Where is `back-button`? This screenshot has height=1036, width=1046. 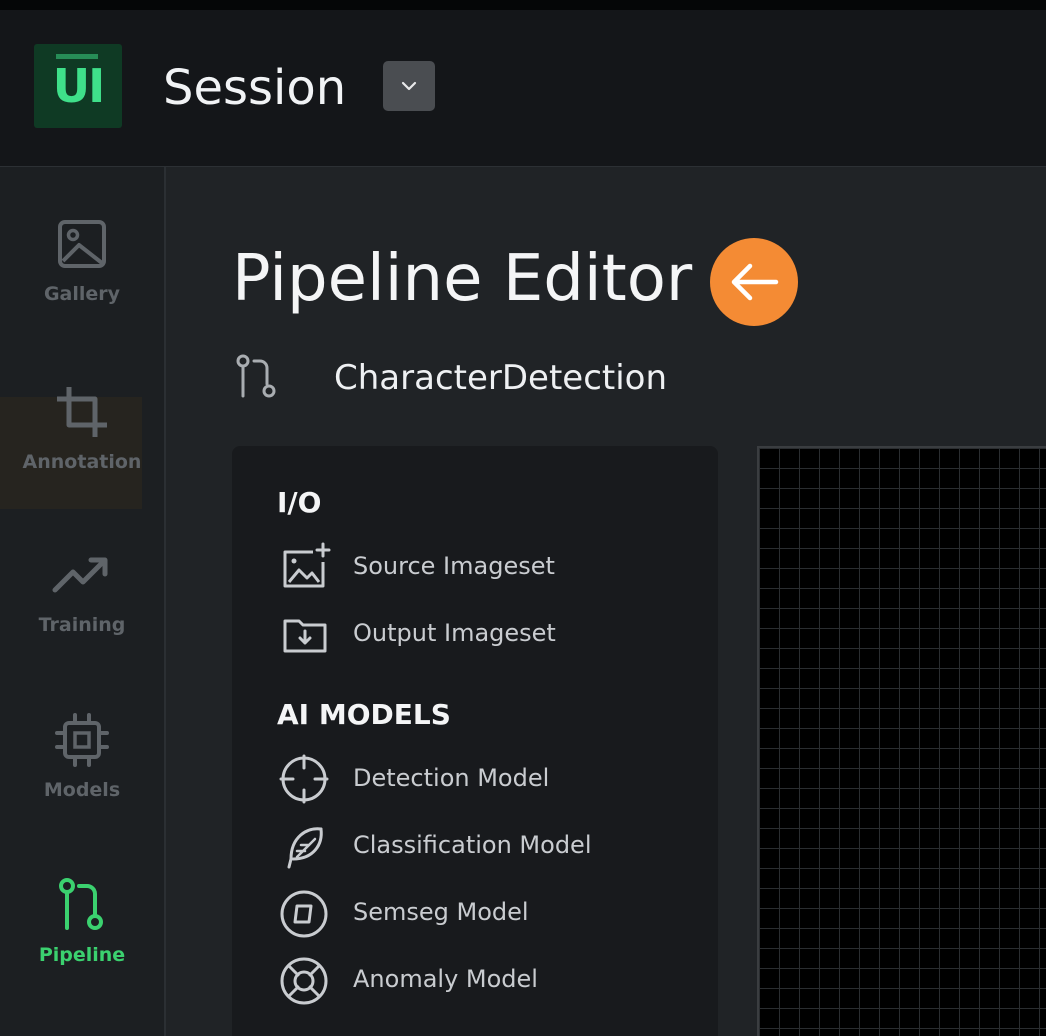 back-button is located at coordinates (754, 282).